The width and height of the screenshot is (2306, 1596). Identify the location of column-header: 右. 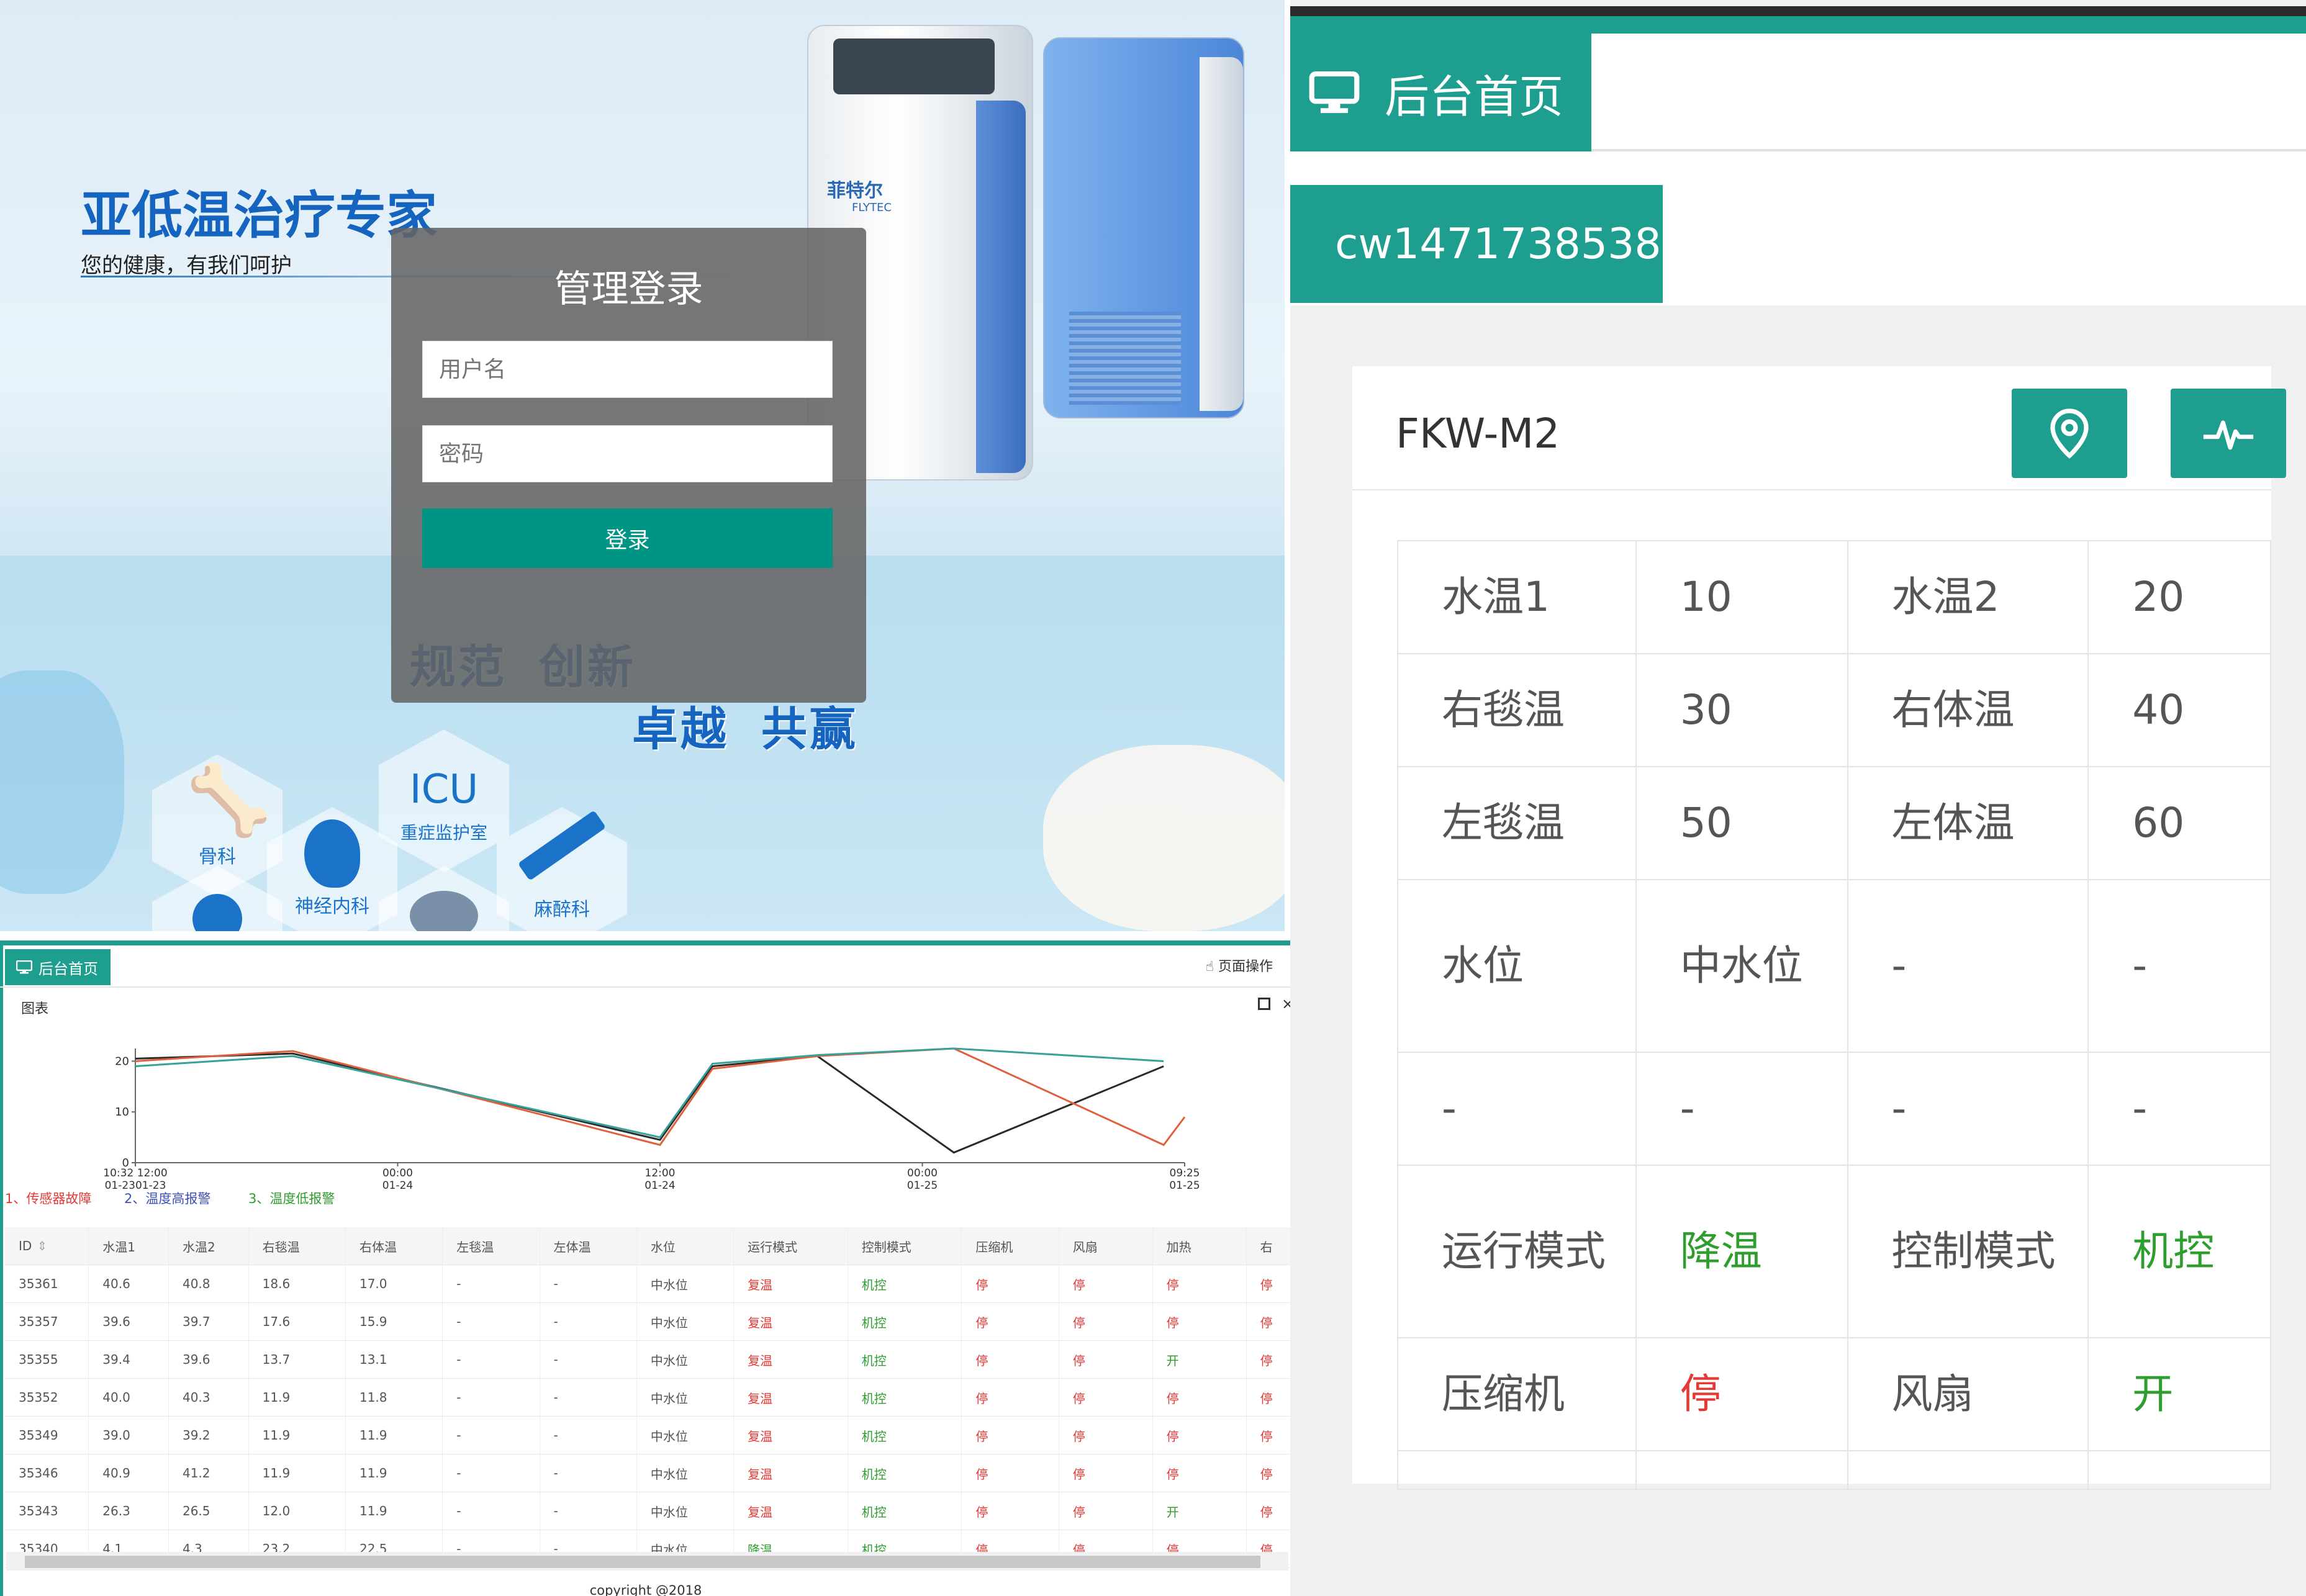
(1268, 1246).